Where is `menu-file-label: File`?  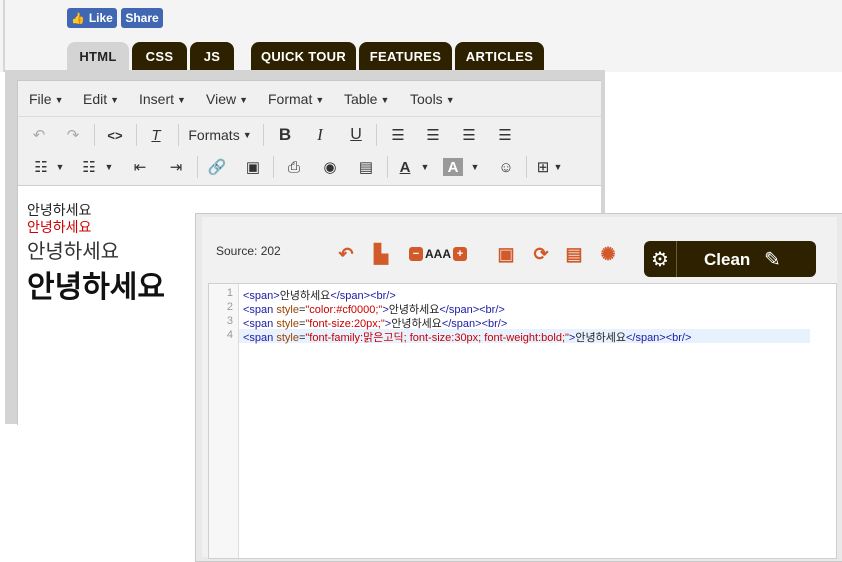
menu-file-label: File is located at coordinates (40, 99).